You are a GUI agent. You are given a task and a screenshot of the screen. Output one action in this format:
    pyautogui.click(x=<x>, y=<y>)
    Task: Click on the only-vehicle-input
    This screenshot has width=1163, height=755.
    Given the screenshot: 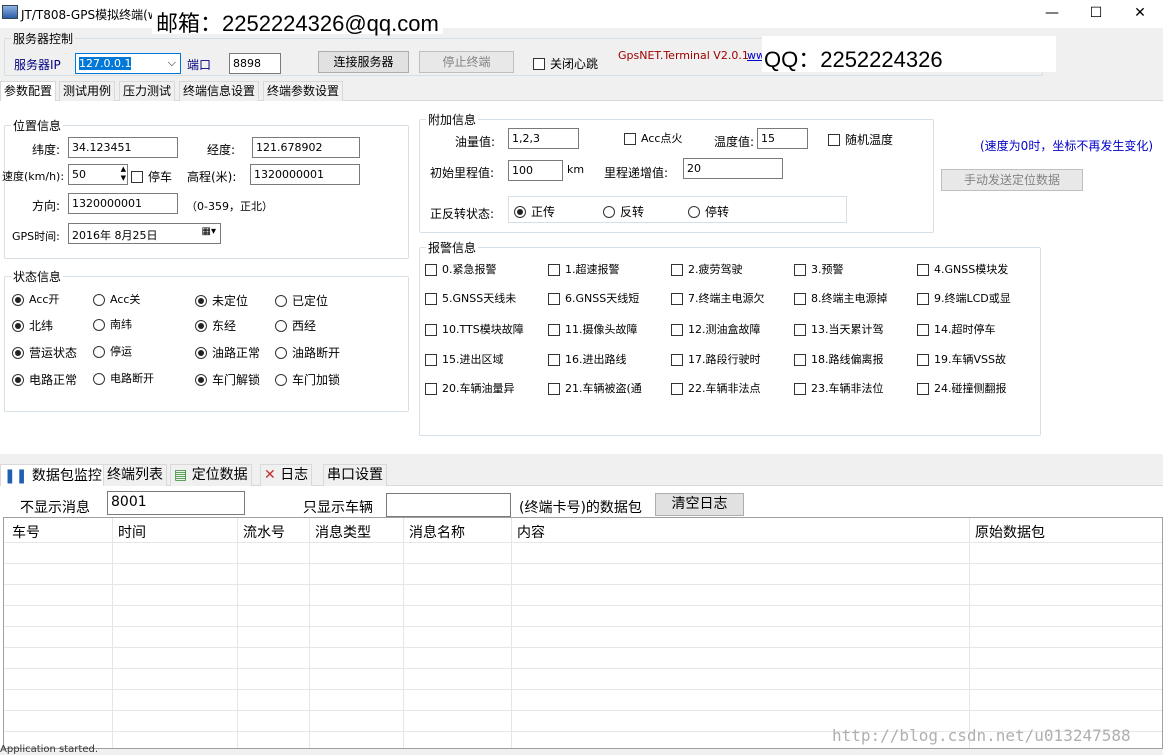 What is the action you would take?
    pyautogui.click(x=448, y=505)
    